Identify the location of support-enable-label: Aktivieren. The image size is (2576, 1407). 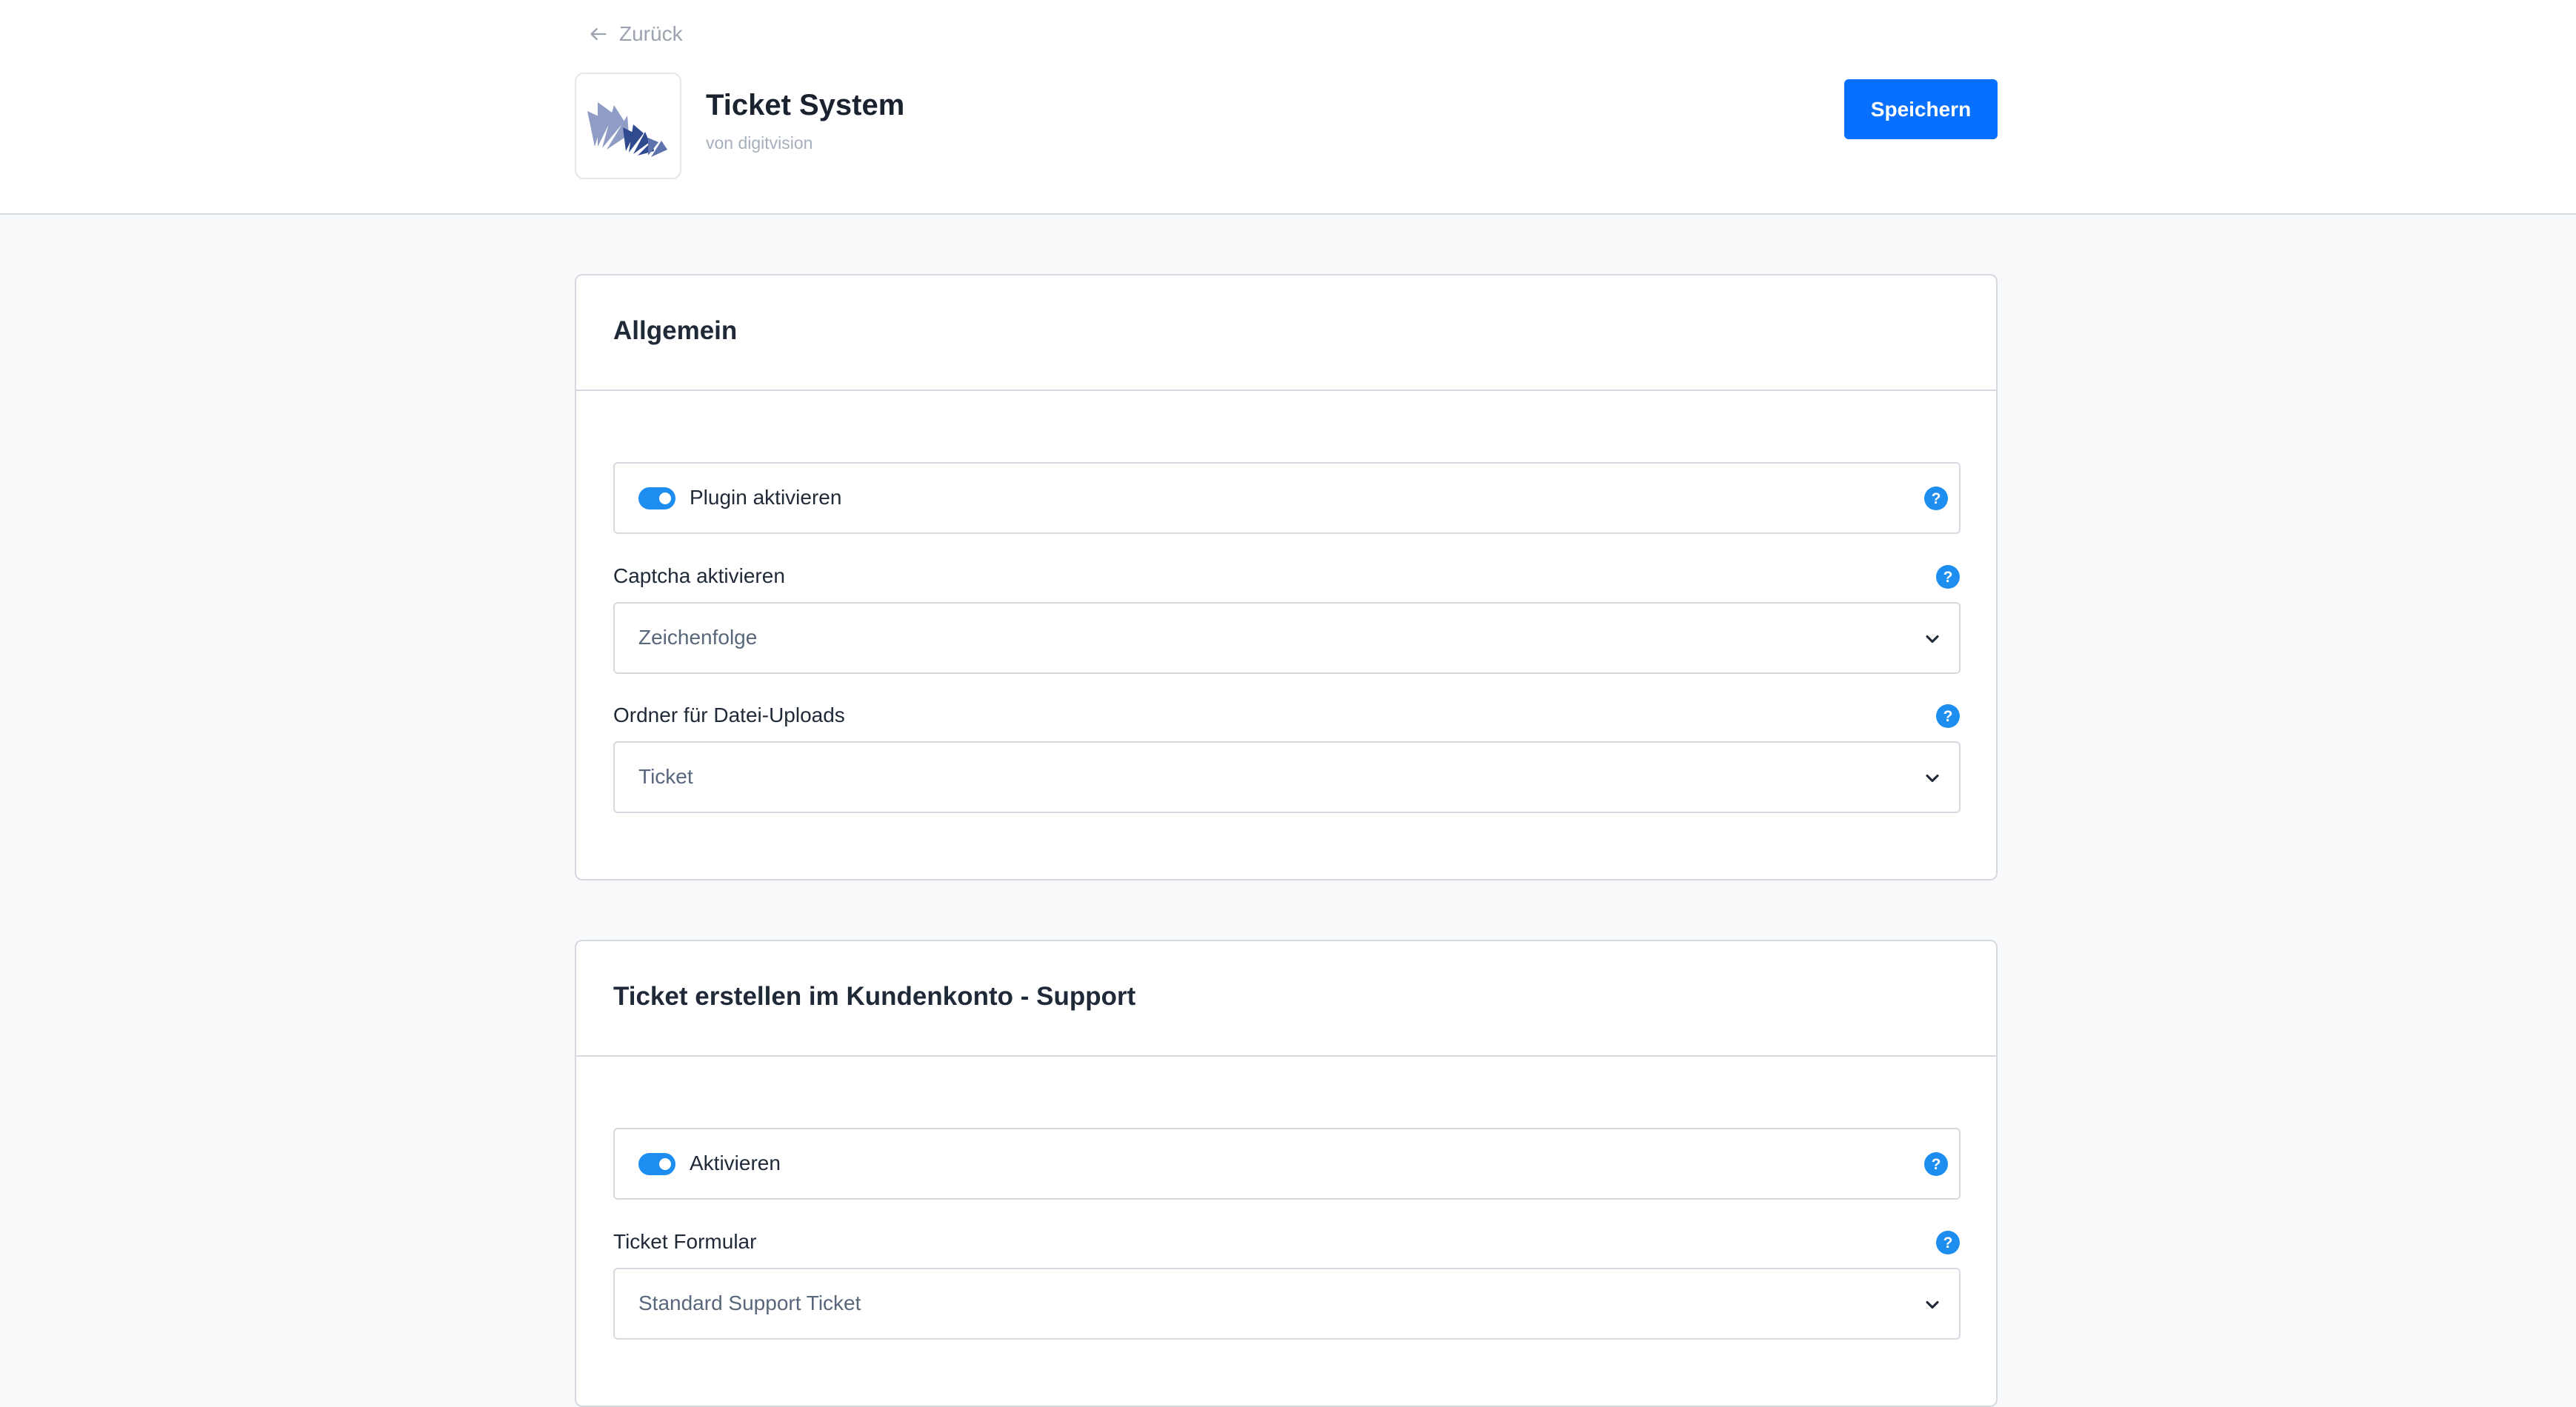
(735, 1163).